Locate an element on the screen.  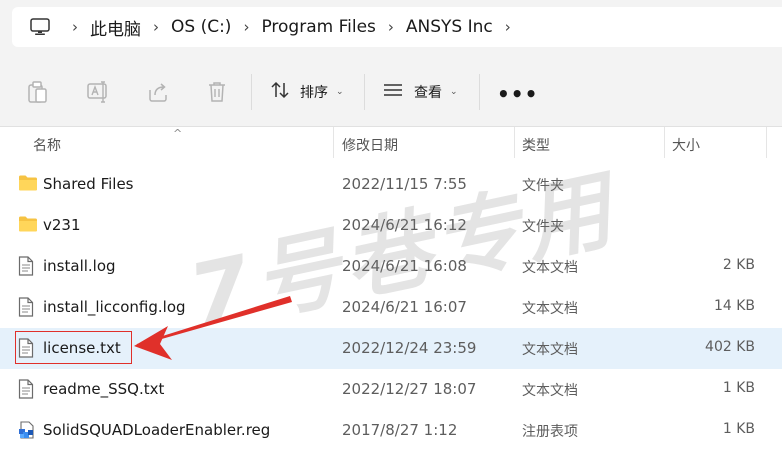
share-icon is located at coordinates (158, 92).